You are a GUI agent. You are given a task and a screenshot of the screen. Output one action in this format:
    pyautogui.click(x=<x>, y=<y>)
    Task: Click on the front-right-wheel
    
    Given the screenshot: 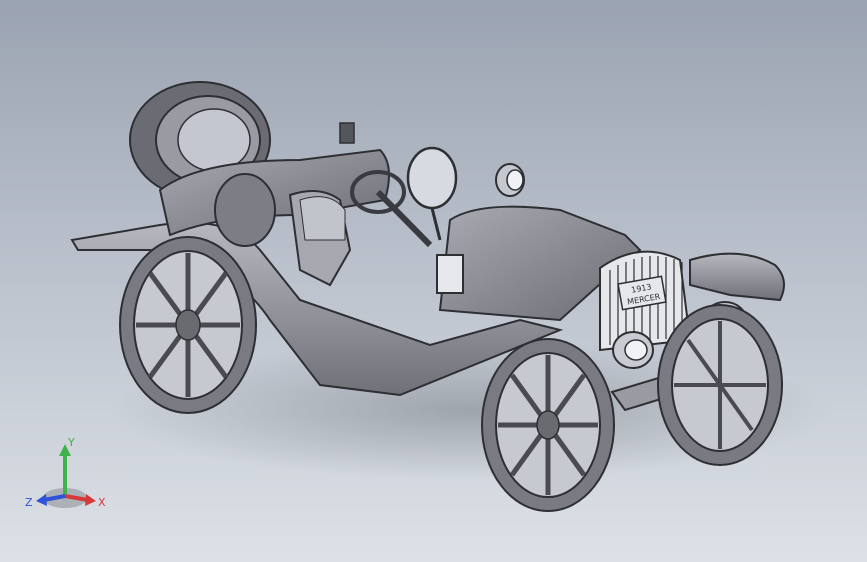 What is the action you would take?
    pyautogui.click(x=720, y=385)
    